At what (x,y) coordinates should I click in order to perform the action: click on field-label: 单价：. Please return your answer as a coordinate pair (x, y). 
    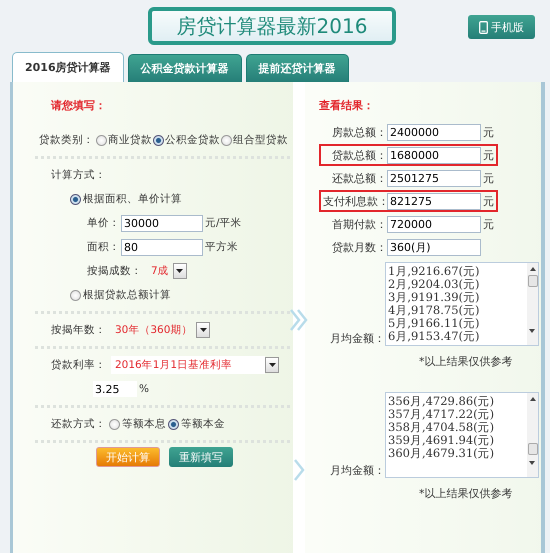
    Looking at the image, I should click on (103, 223).